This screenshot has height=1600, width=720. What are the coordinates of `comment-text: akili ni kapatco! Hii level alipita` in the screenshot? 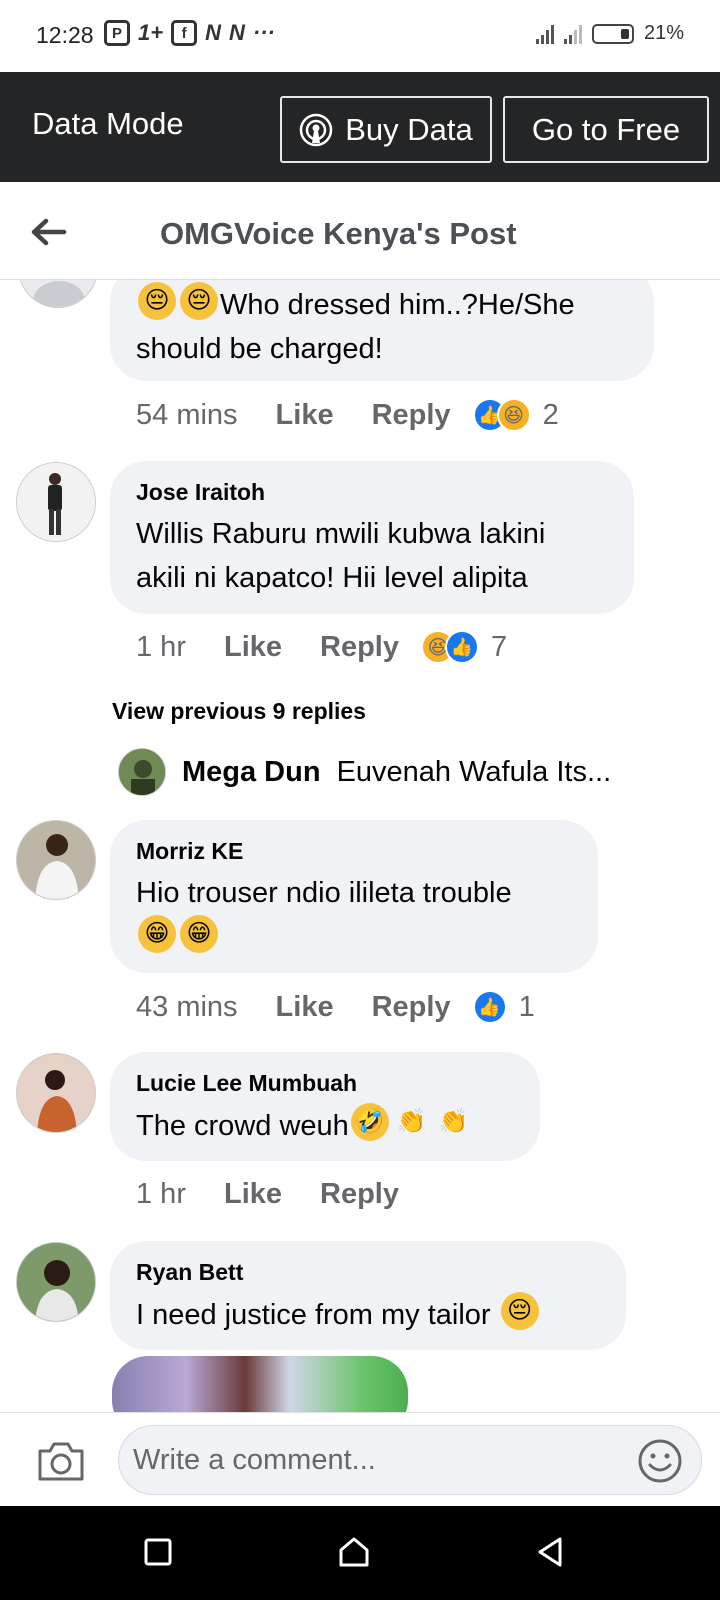 It's located at (332, 578).